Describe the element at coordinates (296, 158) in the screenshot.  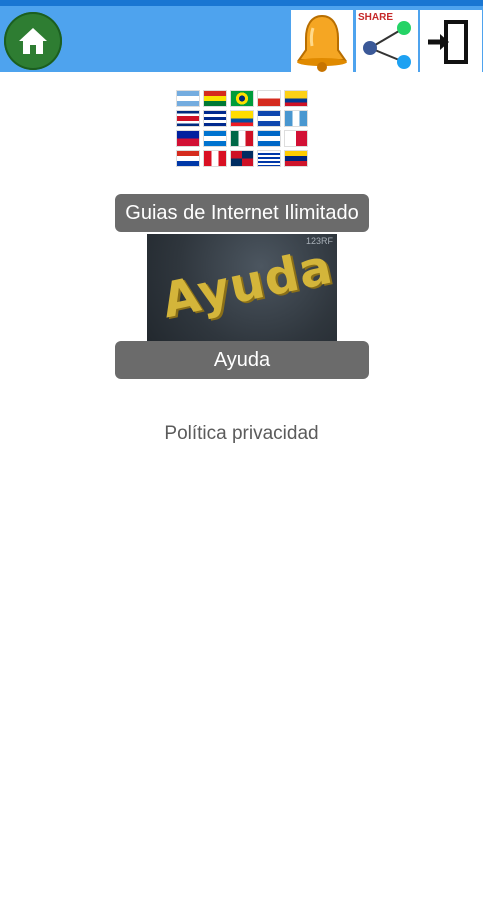
I see `venezuela-flag` at that location.